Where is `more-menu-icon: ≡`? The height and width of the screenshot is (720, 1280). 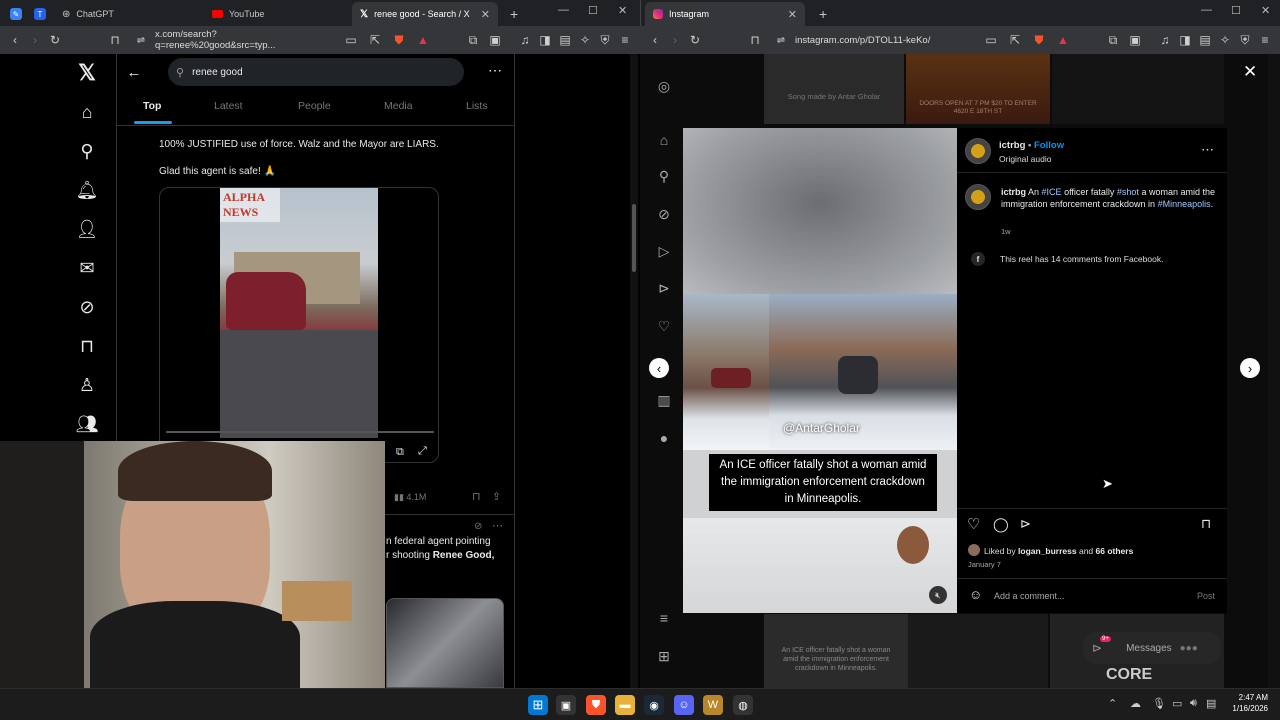 more-menu-icon: ≡ is located at coordinates (664, 618).